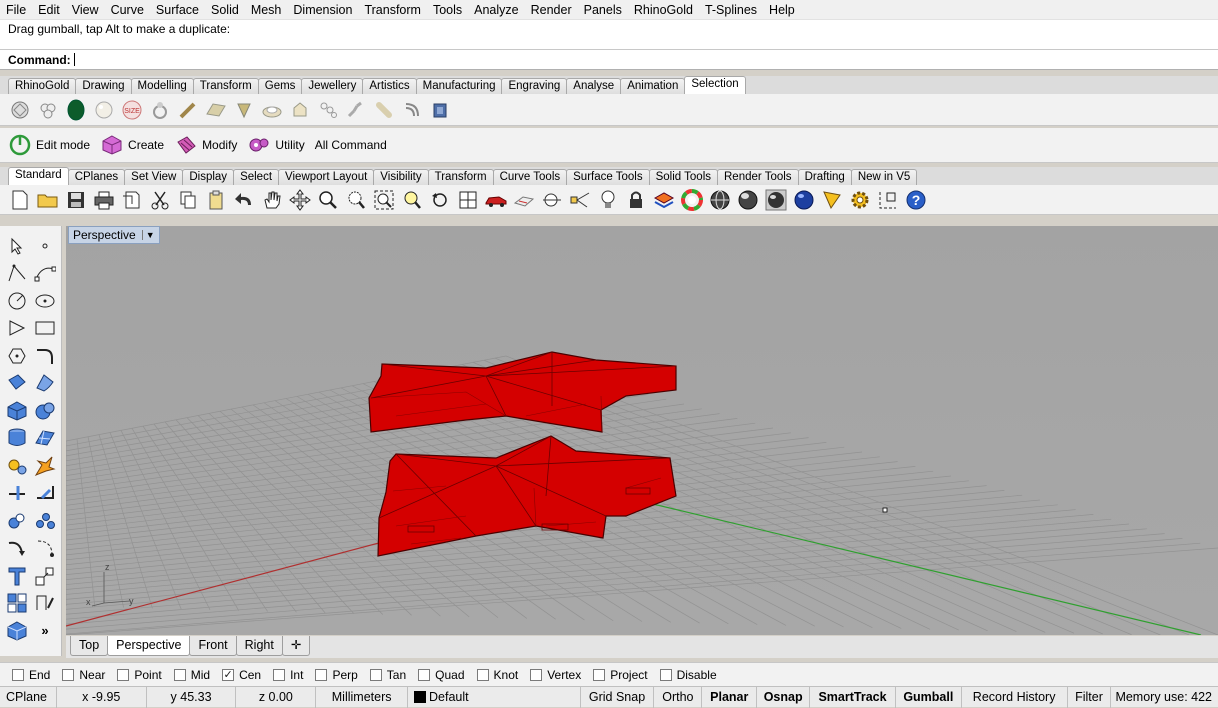 This screenshot has height=708, width=1218. What do you see at coordinates (17, 521) in the screenshot?
I see `group-icon` at bounding box center [17, 521].